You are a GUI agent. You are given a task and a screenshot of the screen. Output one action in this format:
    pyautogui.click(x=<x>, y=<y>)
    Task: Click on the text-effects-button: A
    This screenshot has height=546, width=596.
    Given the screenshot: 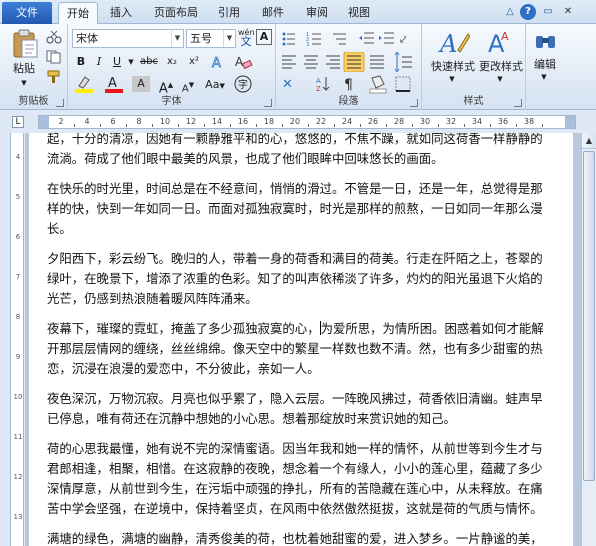 What is the action you would take?
    pyautogui.click(x=219, y=62)
    